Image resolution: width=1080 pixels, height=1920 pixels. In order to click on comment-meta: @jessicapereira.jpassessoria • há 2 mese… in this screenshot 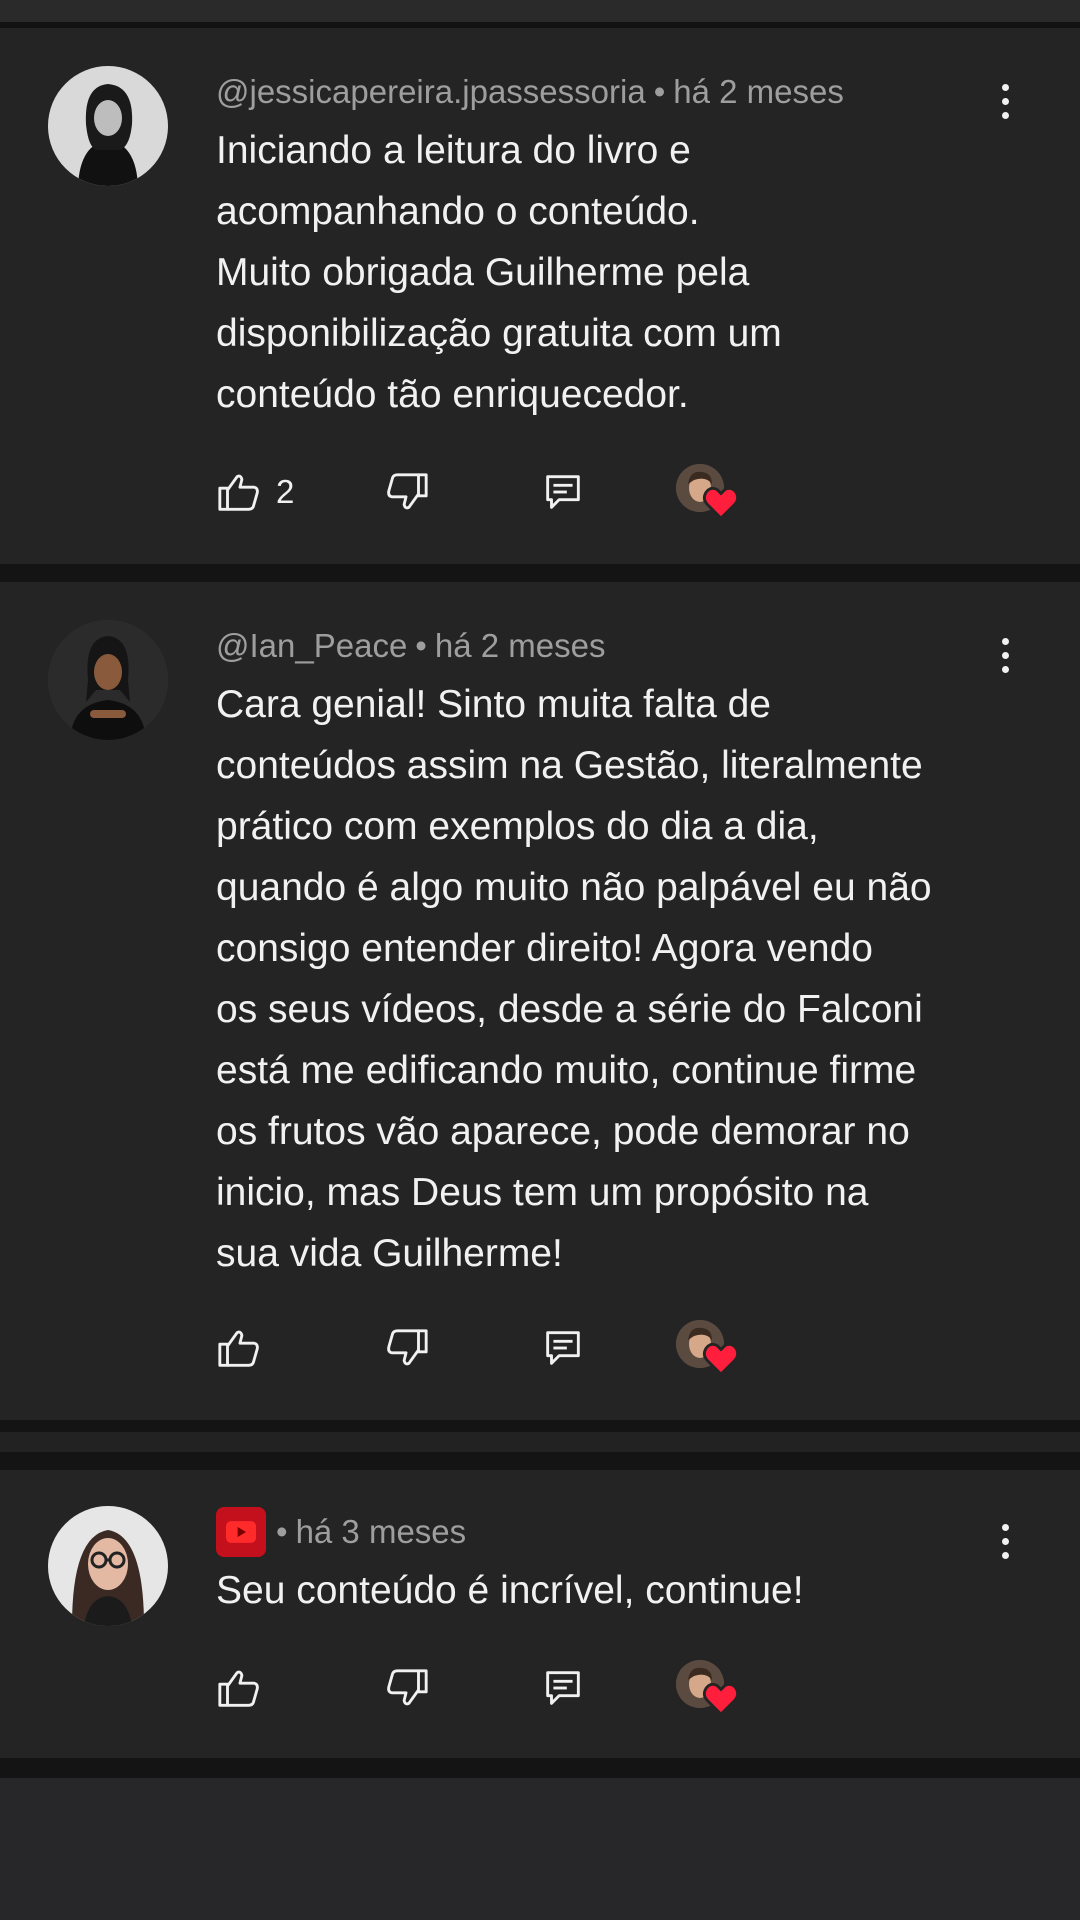, I will do `click(530, 92)`.